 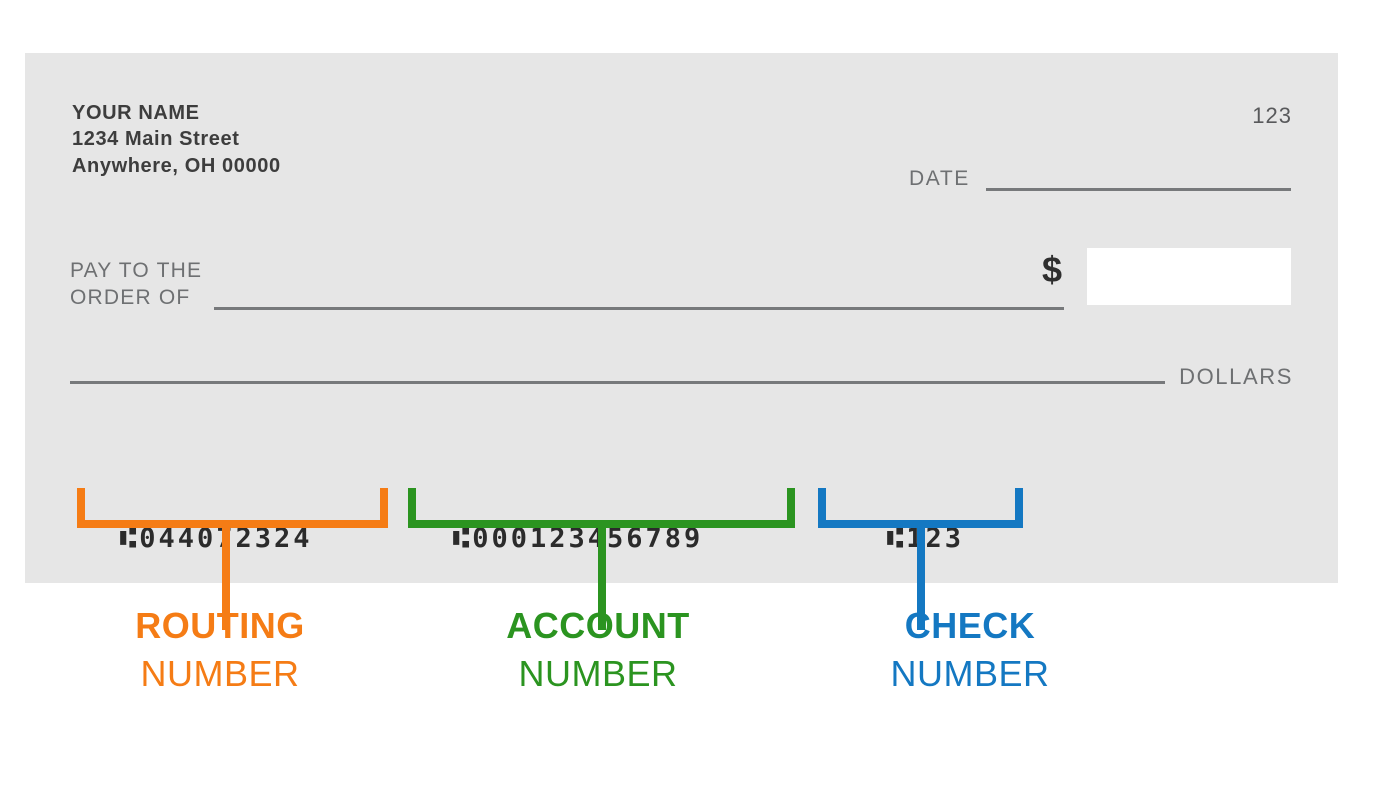 I want to click on date-label: DATE, so click(x=939, y=178).